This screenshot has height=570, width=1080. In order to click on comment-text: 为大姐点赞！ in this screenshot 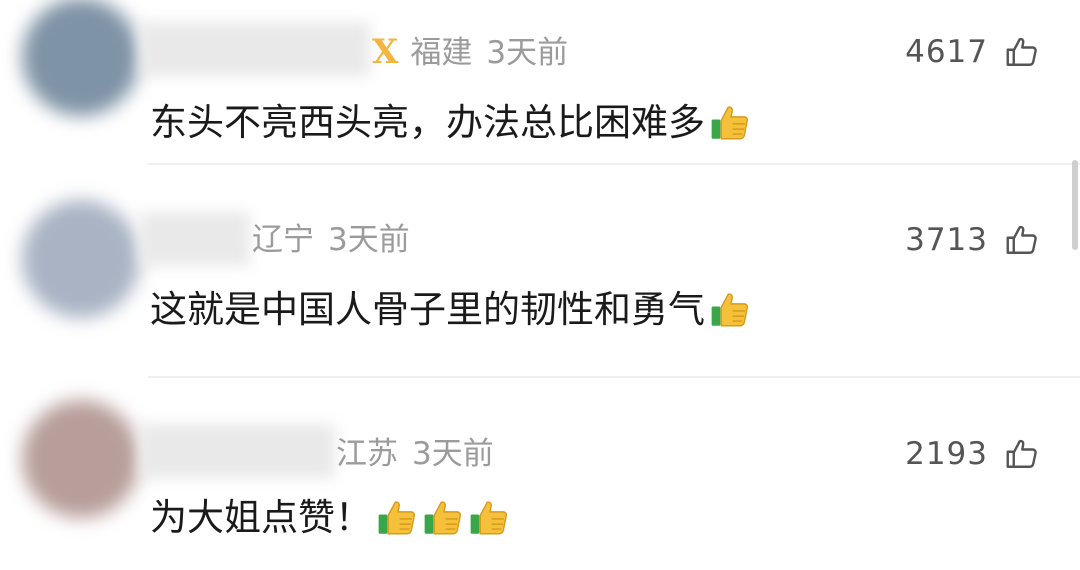, I will do `click(330, 518)`.